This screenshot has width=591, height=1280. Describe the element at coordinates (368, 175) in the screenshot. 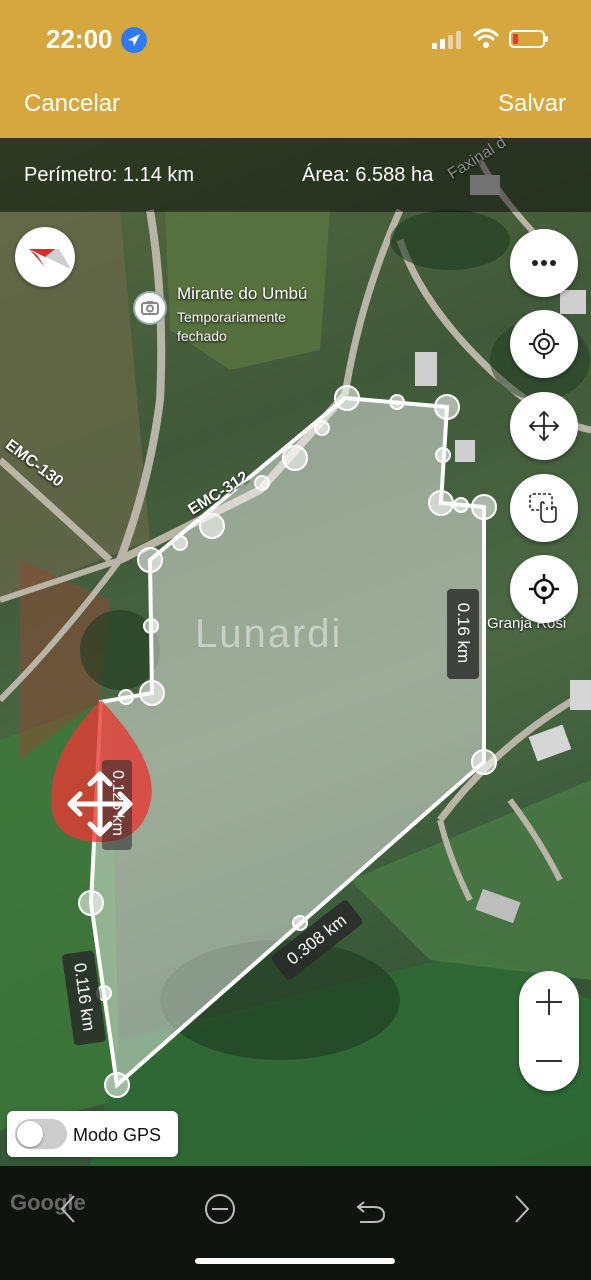

I see `area-value: Área: 6.588 ha` at that location.